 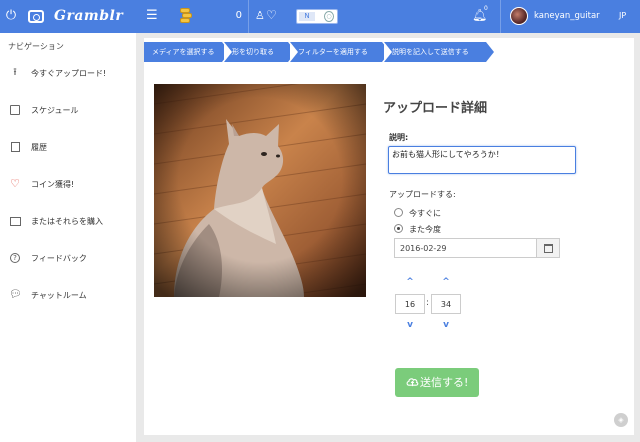 What do you see at coordinates (15, 183) in the screenshot?
I see `heart-icon: ♡` at bounding box center [15, 183].